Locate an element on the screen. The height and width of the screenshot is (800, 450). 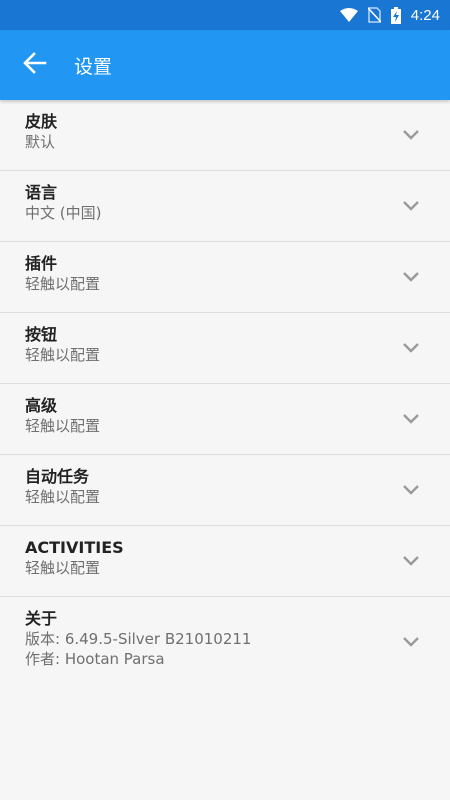
setting-activities: ACTIVITIES 轻触以配置 is located at coordinates (225, 561).